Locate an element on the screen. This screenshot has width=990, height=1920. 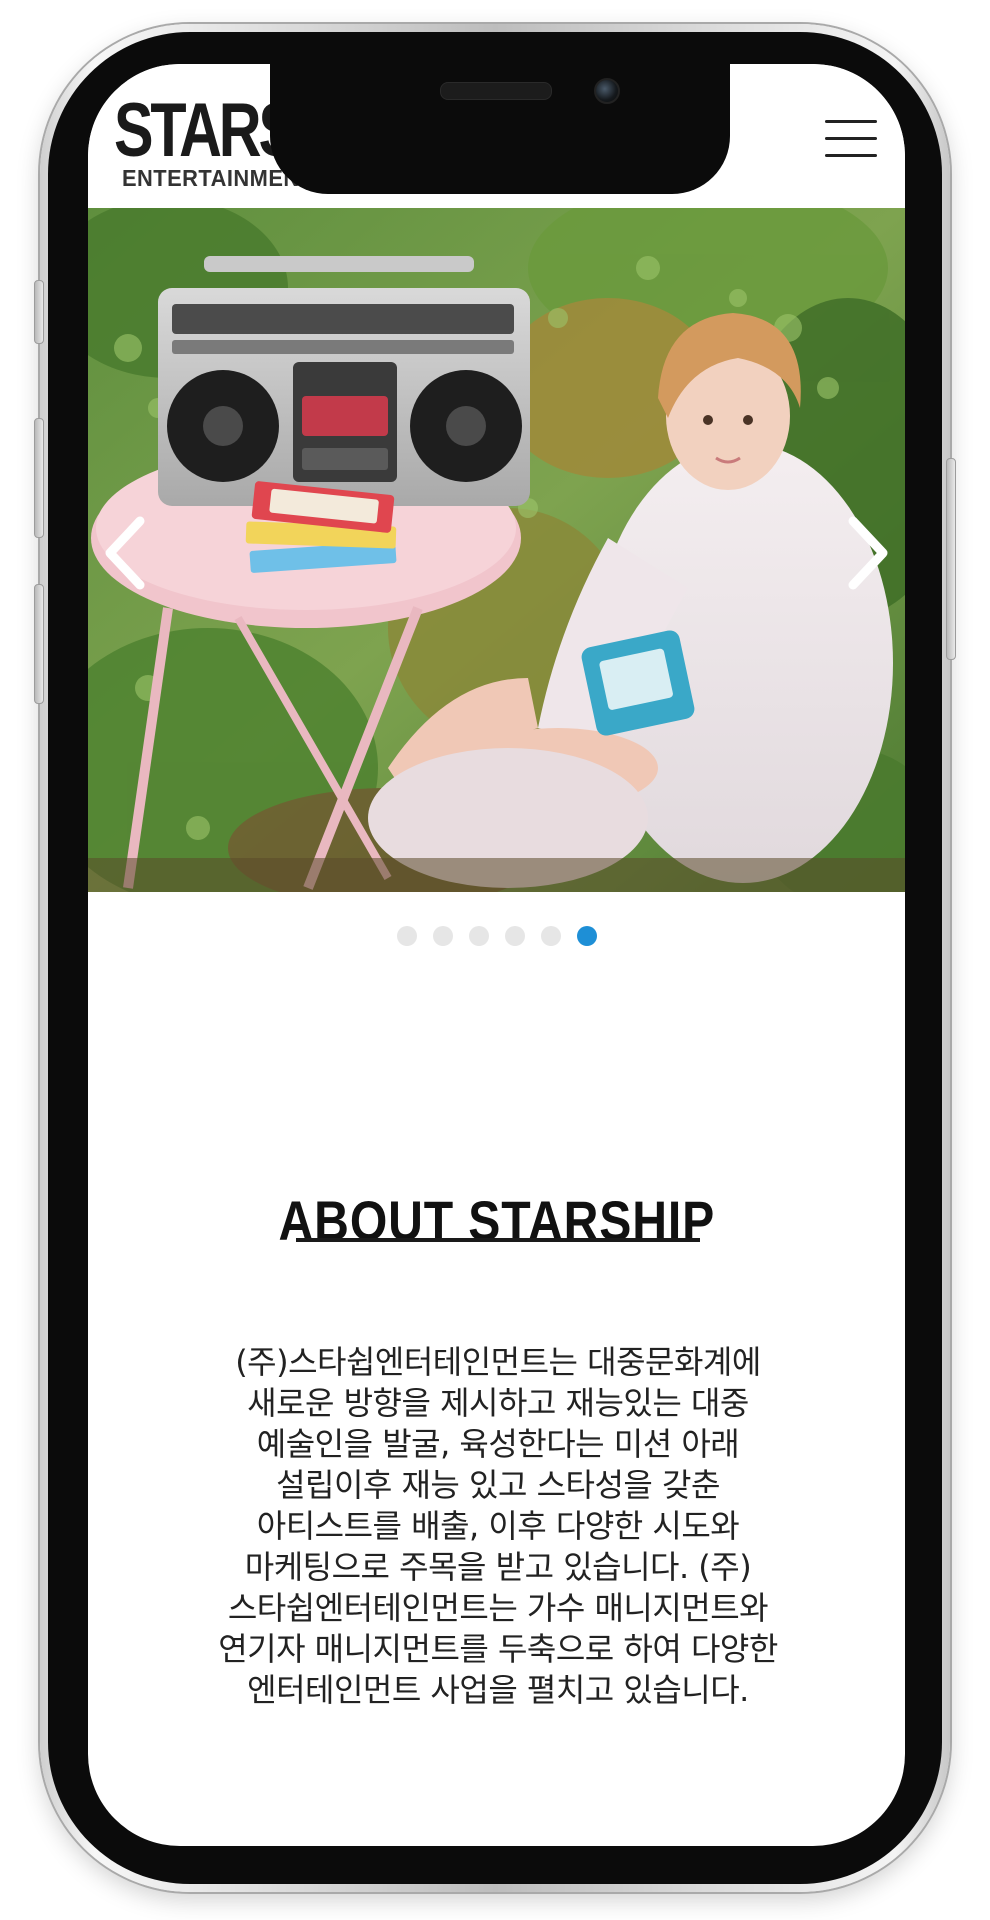
hamburger-menu-icon is located at coordinates (851, 139).